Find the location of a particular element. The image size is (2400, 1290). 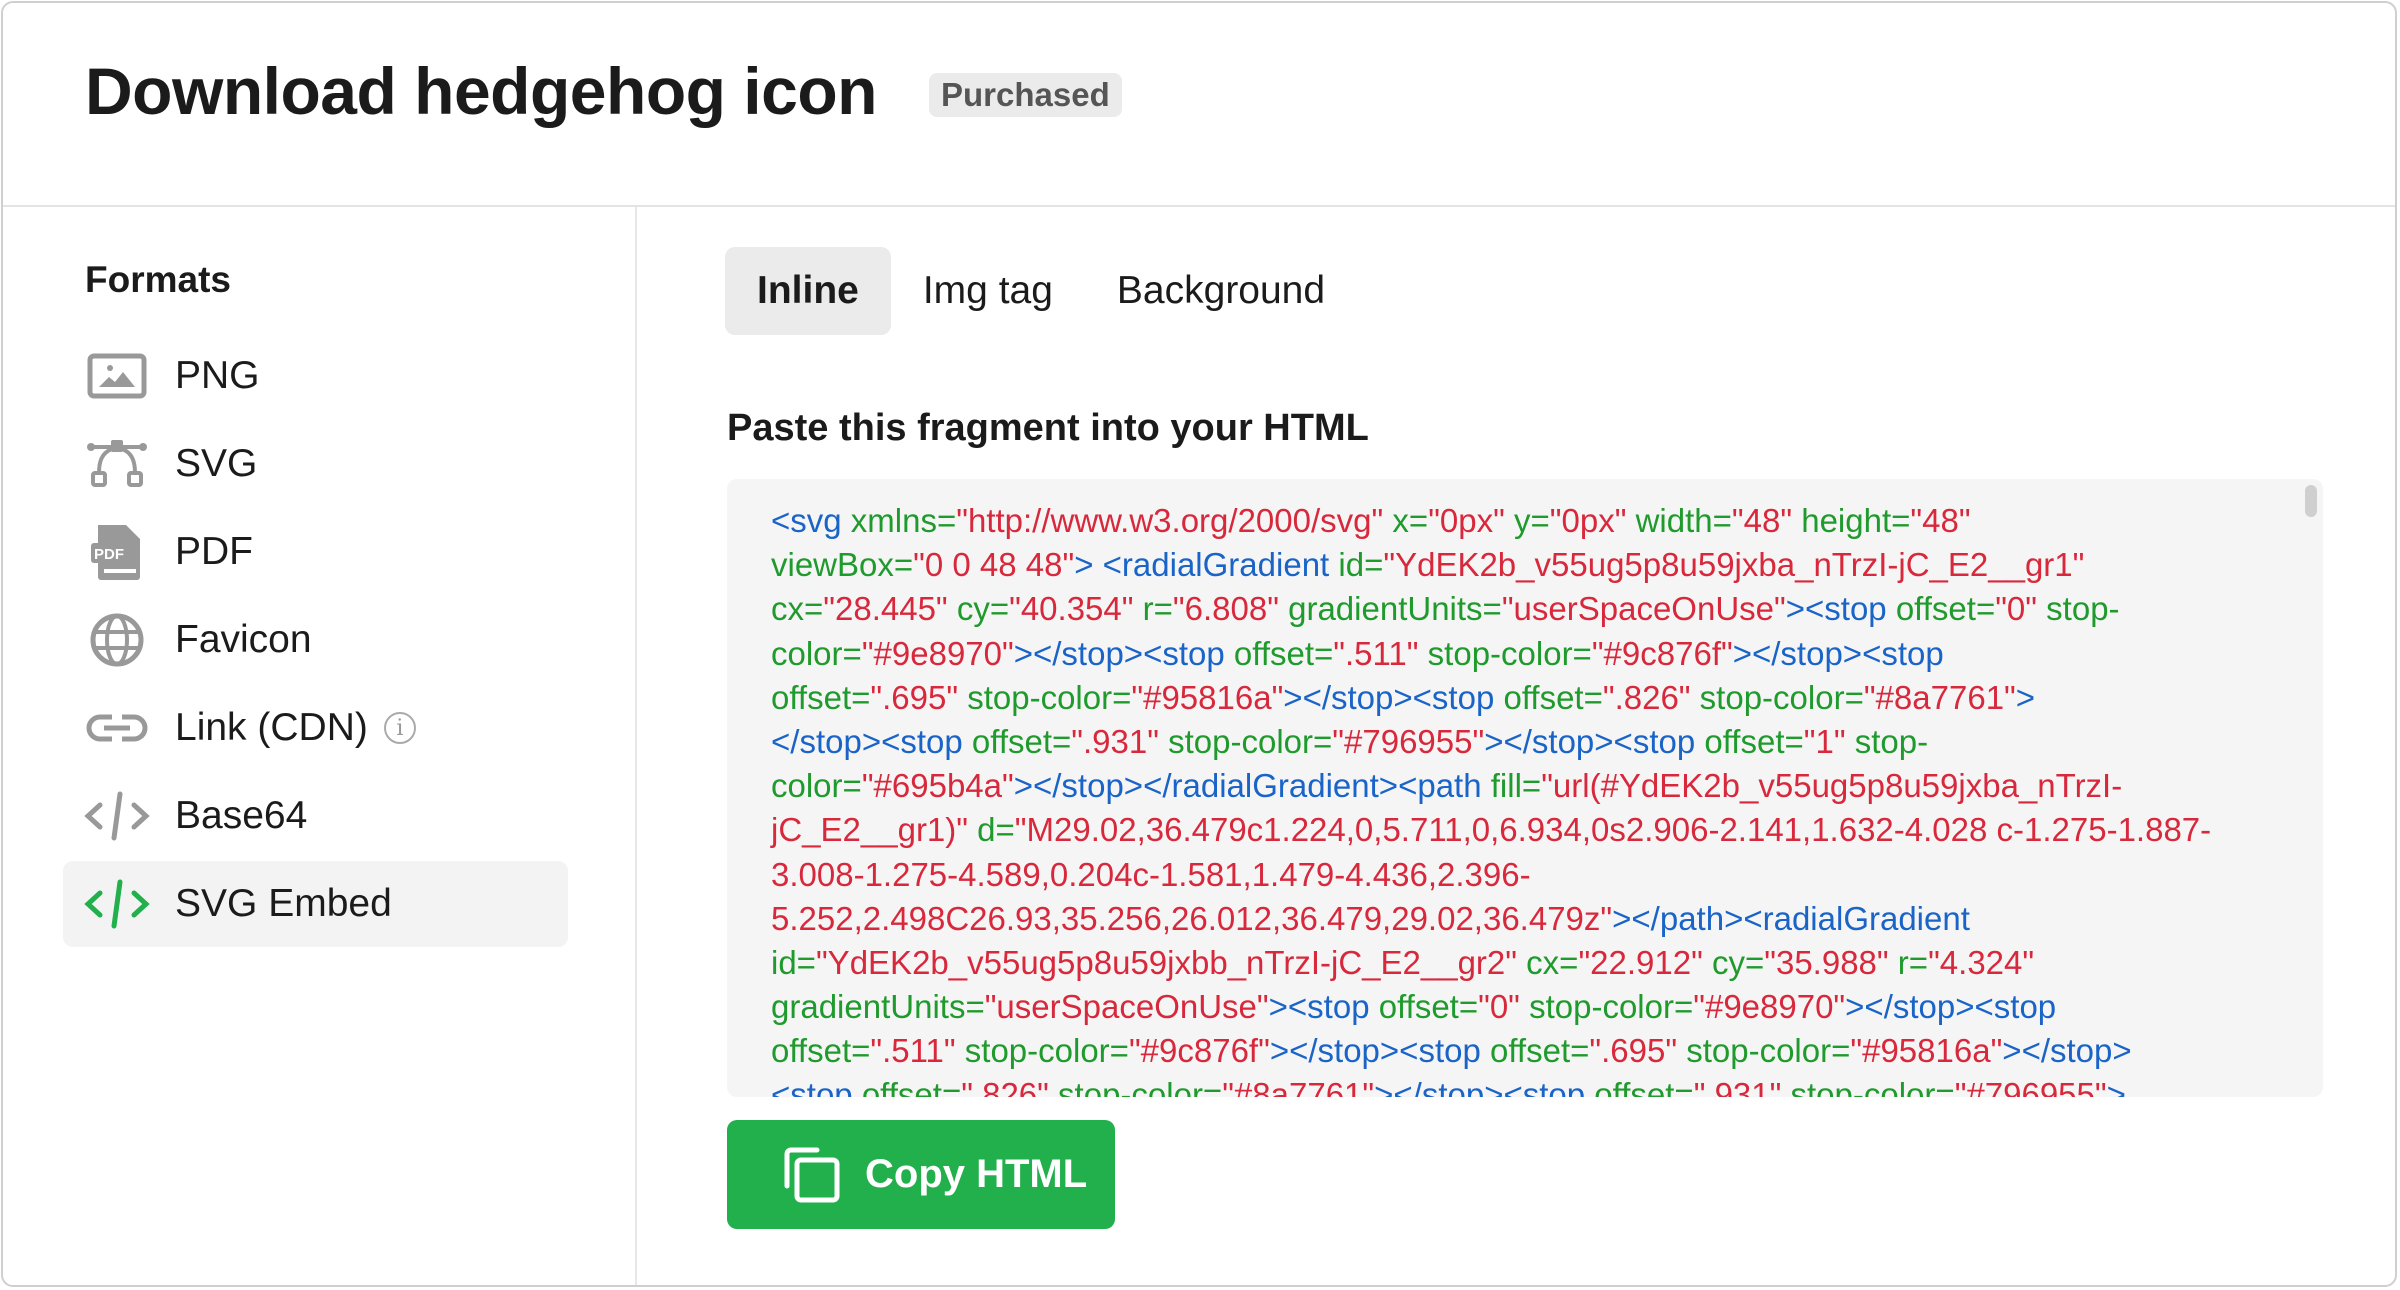

code-token-tag: > is located at coordinates (2025, 697).